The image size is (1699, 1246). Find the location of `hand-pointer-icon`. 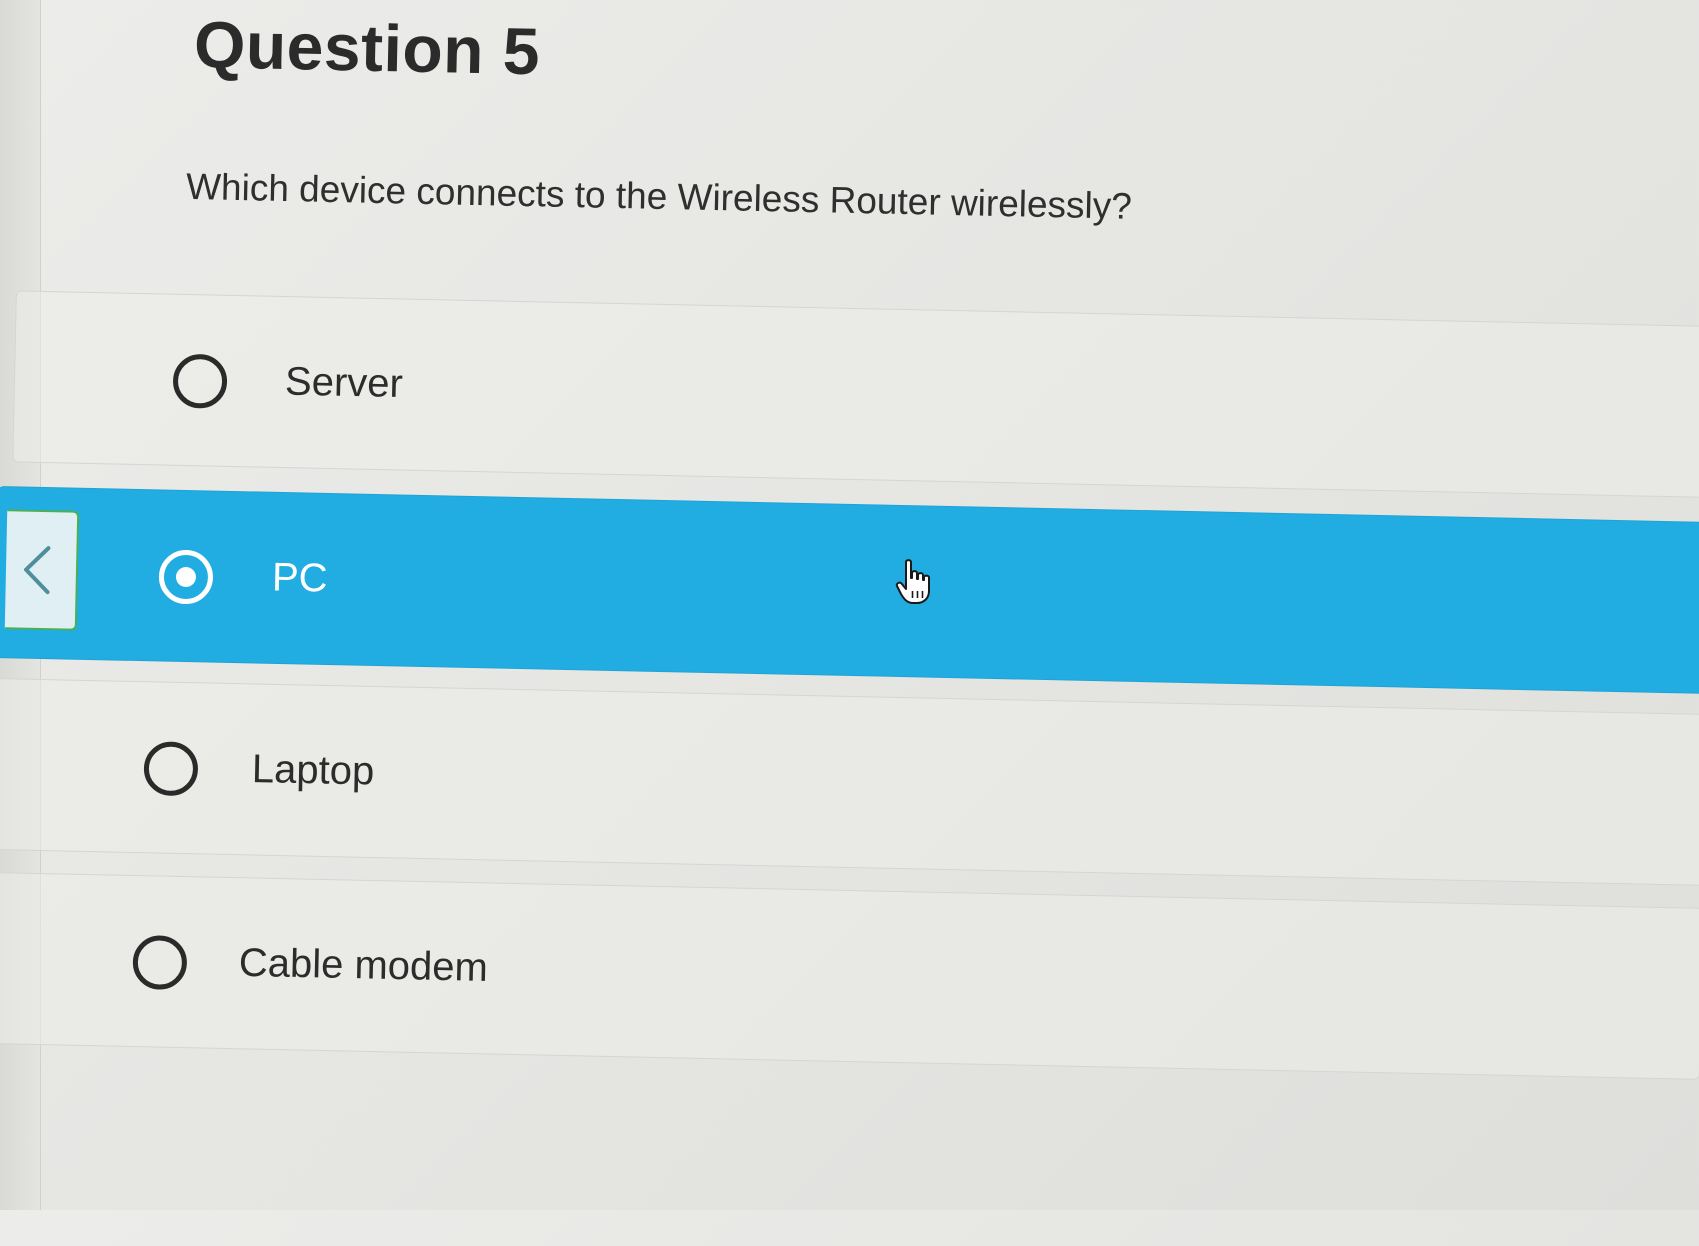

hand-pointer-icon is located at coordinates (912, 581).